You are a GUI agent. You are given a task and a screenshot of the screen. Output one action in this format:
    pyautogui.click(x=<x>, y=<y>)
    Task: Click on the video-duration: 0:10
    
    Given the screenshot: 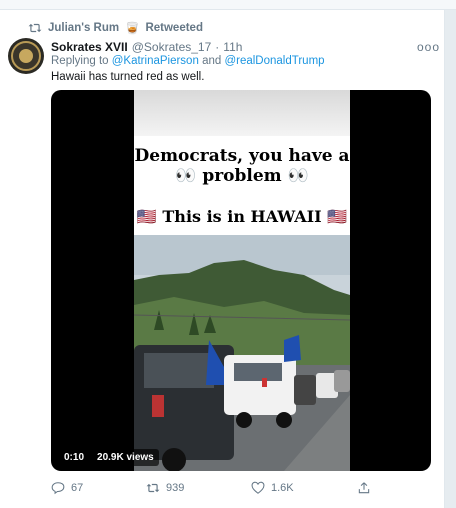 What is the action you would take?
    pyautogui.click(x=74, y=457)
    